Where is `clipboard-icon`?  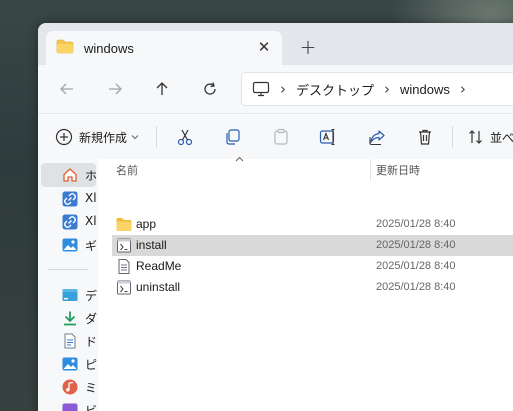
clipboard-icon is located at coordinates (281, 136).